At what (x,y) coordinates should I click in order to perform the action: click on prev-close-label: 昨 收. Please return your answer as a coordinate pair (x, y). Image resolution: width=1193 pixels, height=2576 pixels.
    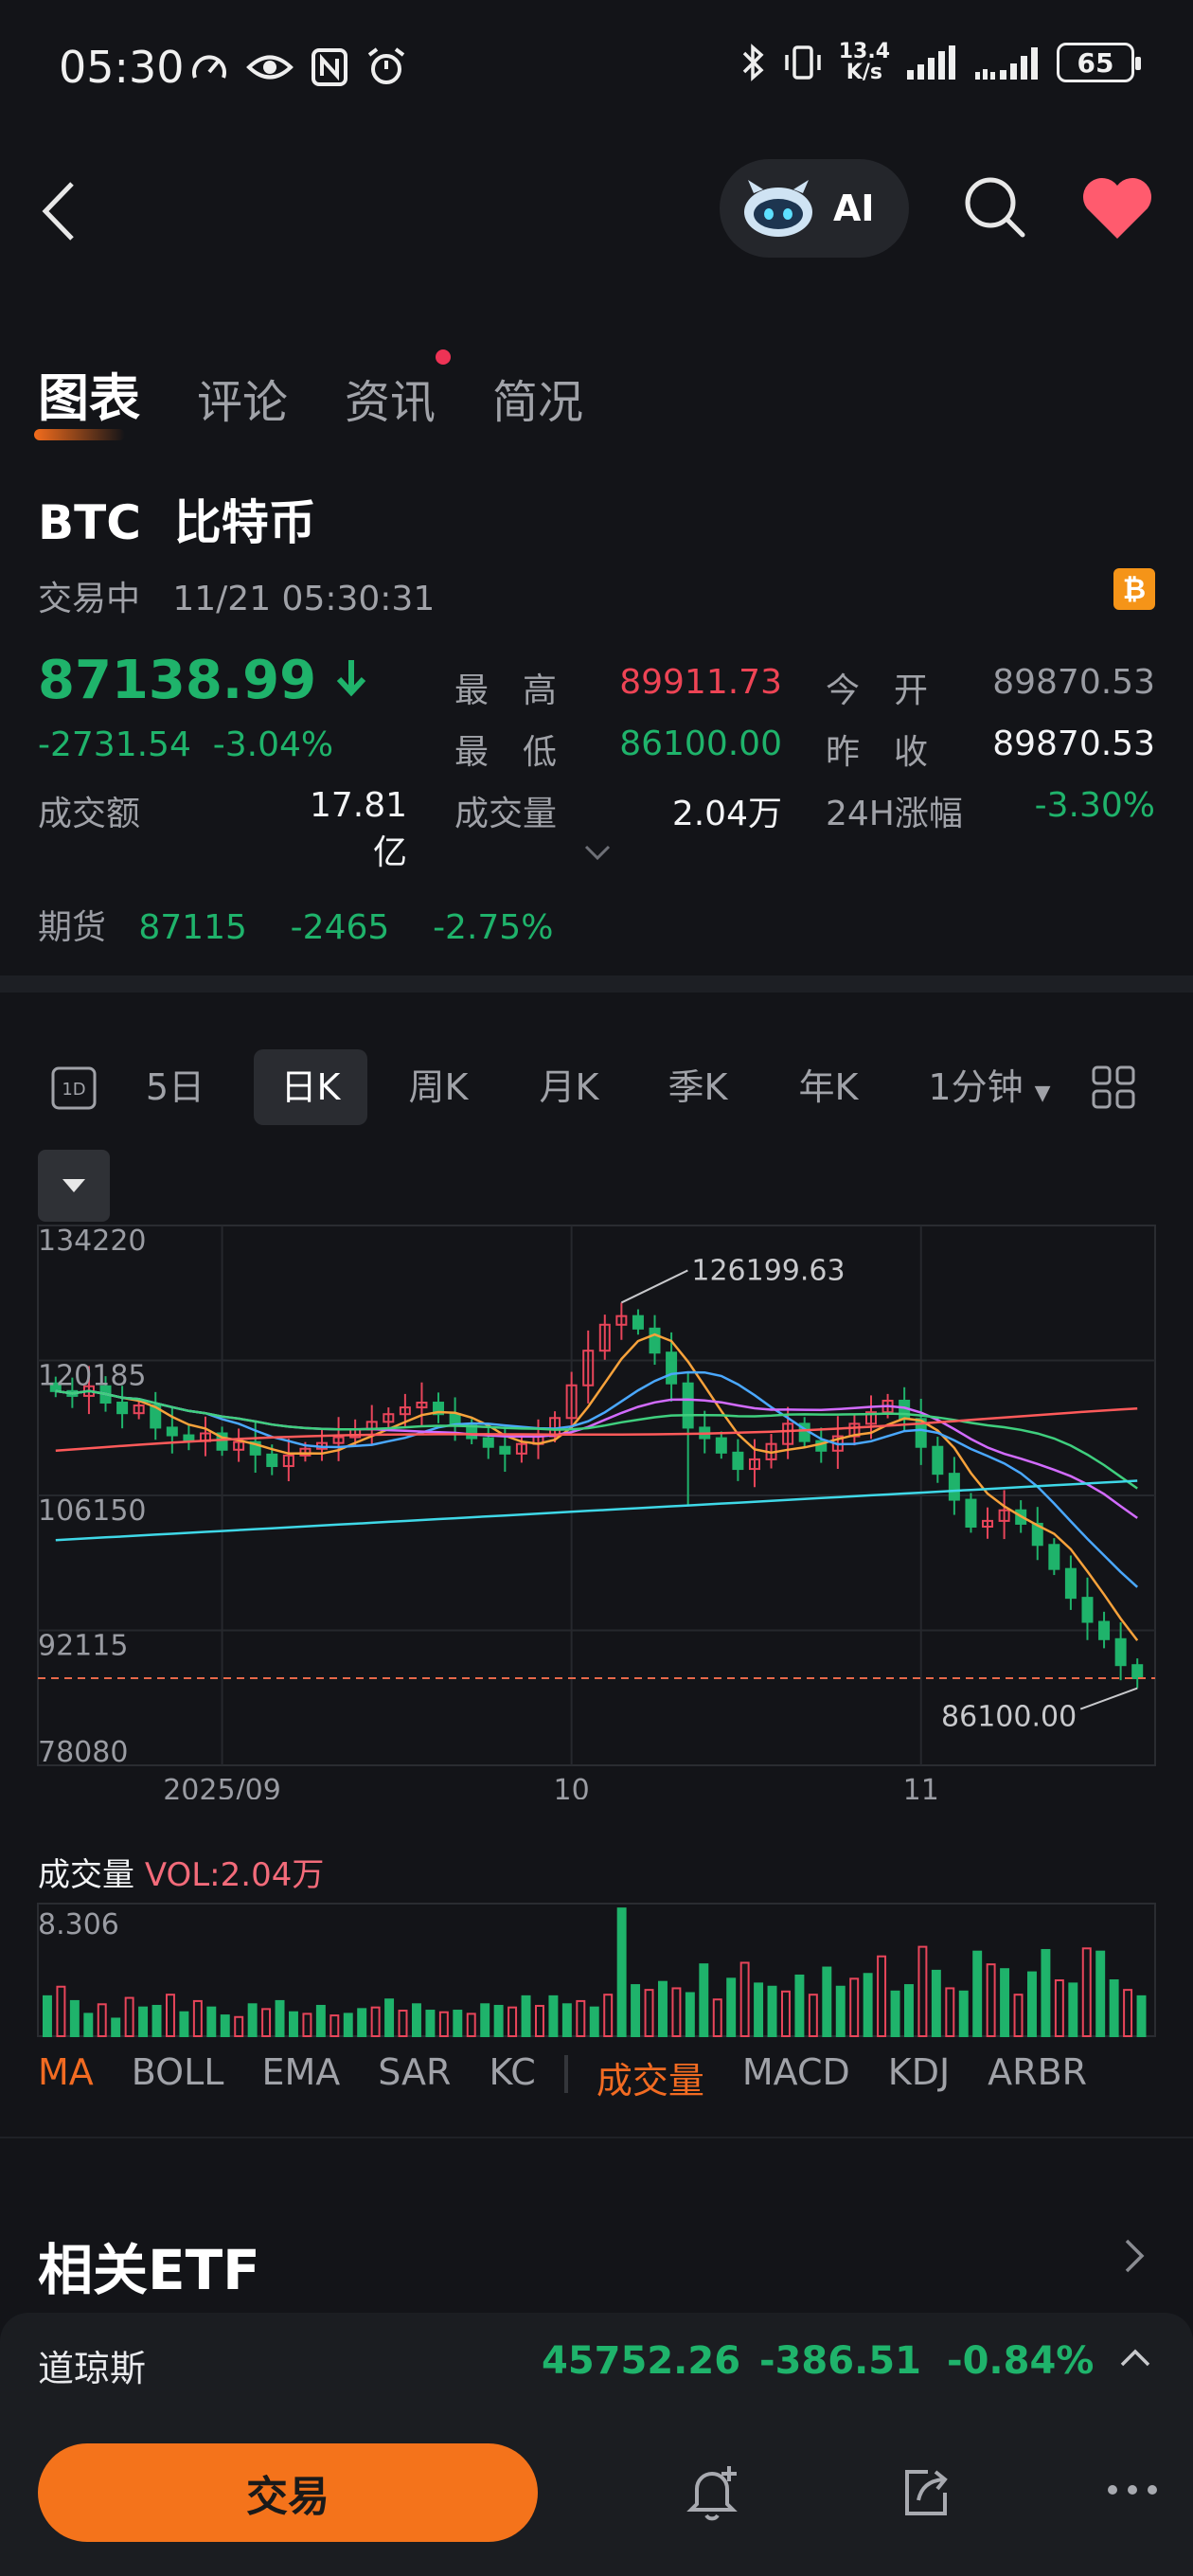
    Looking at the image, I should click on (877, 749).